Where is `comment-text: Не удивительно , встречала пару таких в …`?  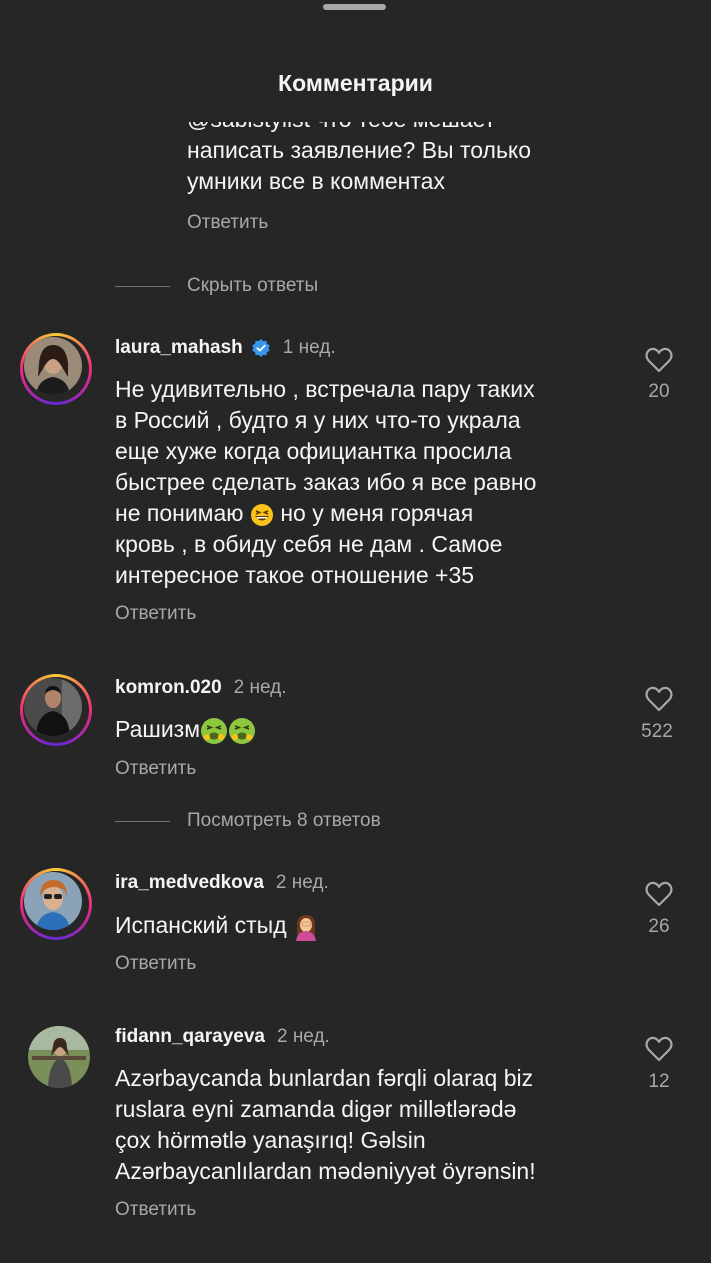
comment-text: Не удивительно , встречала пару таких в … is located at coordinates (325, 482).